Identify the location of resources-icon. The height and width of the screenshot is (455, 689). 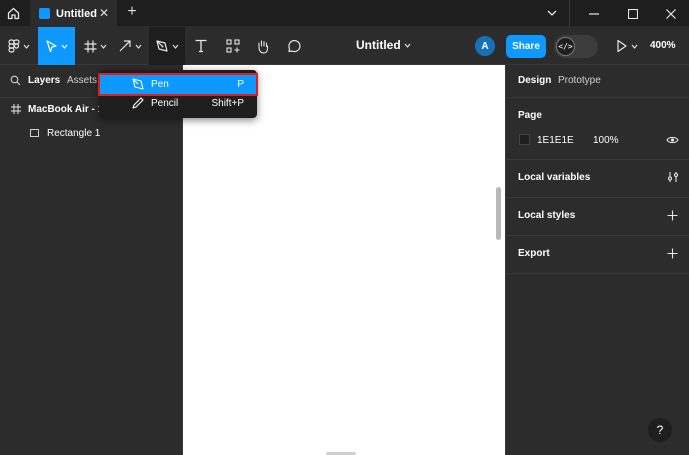
(233, 46).